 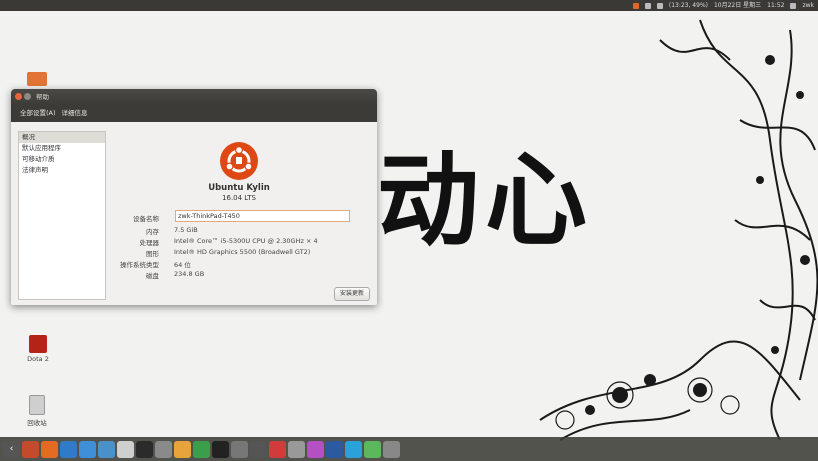 I want to click on file-manager-icon, so click(x=30, y=449).